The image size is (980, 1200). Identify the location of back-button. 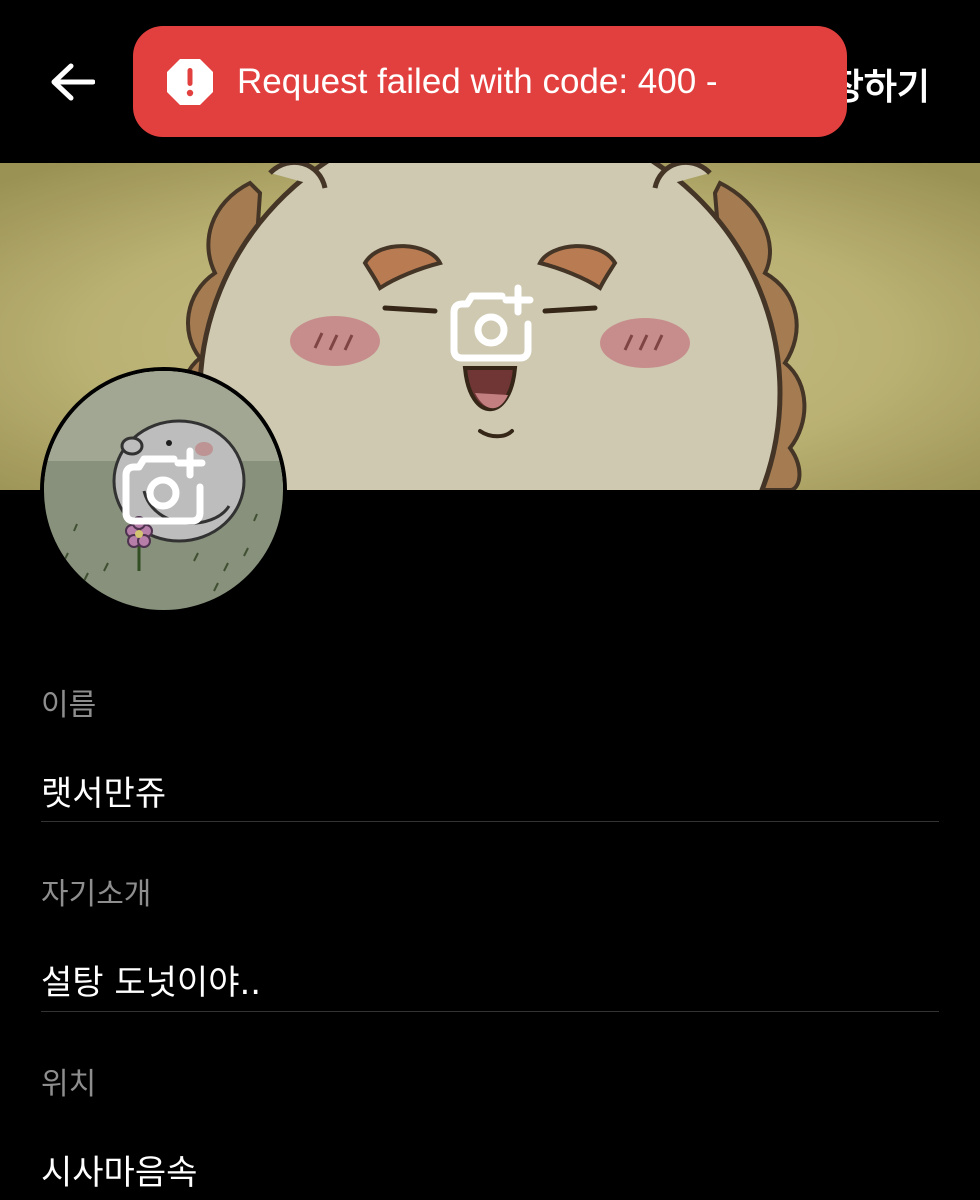
(72, 82).